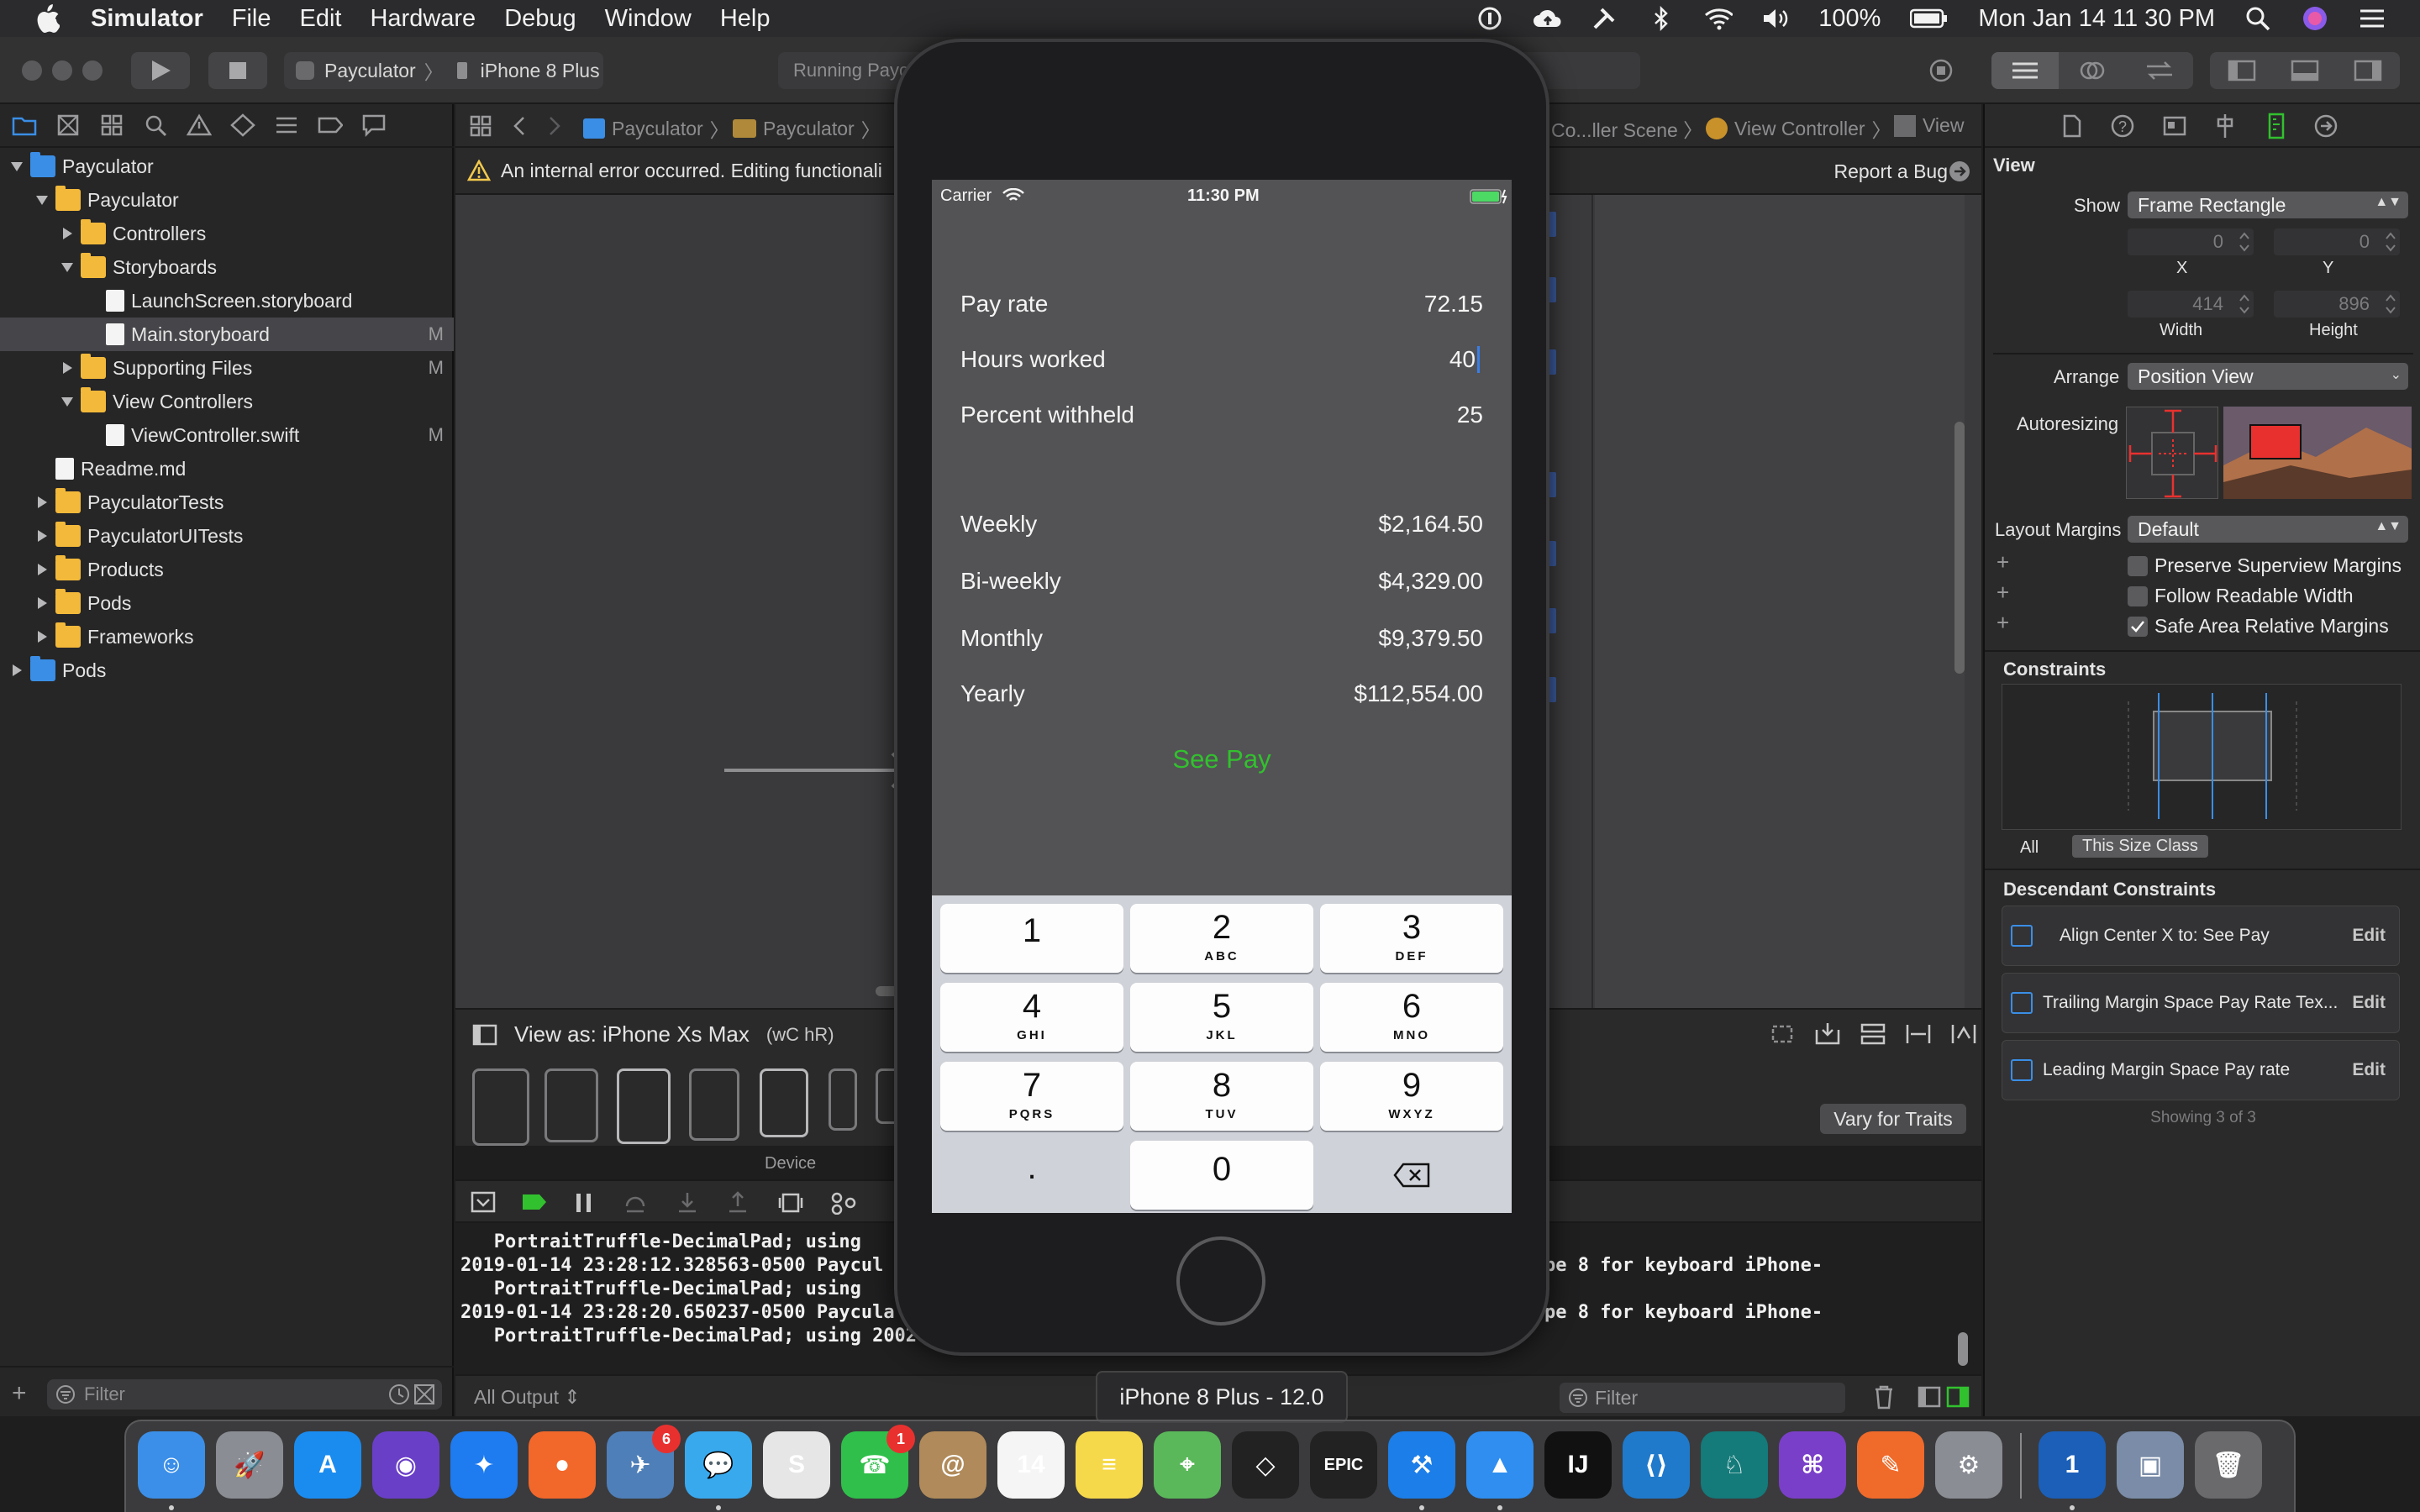 The height and width of the screenshot is (1512, 2420). Describe the element at coordinates (2368, 70) in the screenshot. I see `toggle-inspector-button` at that location.